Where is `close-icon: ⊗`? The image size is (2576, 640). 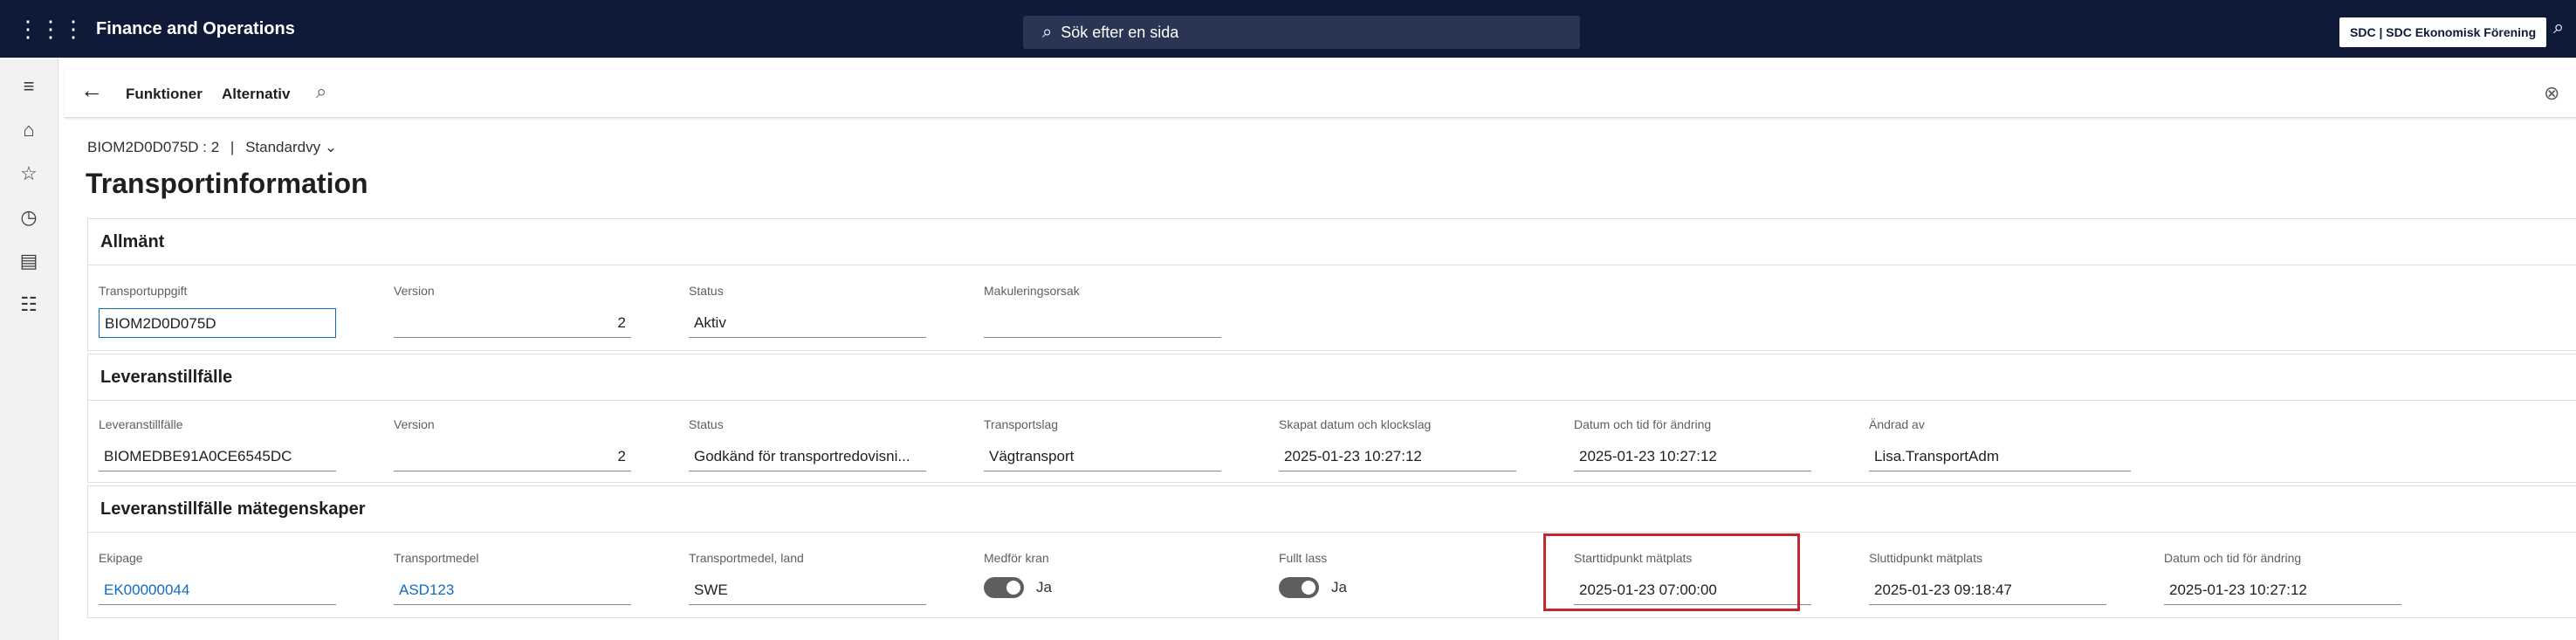
close-icon: ⊗ is located at coordinates (2551, 93).